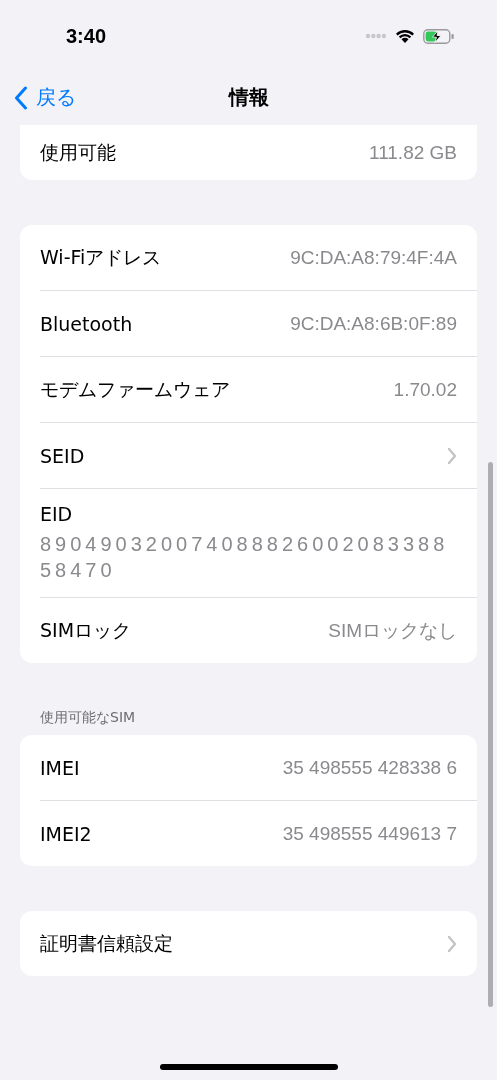 The image size is (497, 1080). What do you see at coordinates (86, 36) in the screenshot?
I see `status-time: 3:40` at bounding box center [86, 36].